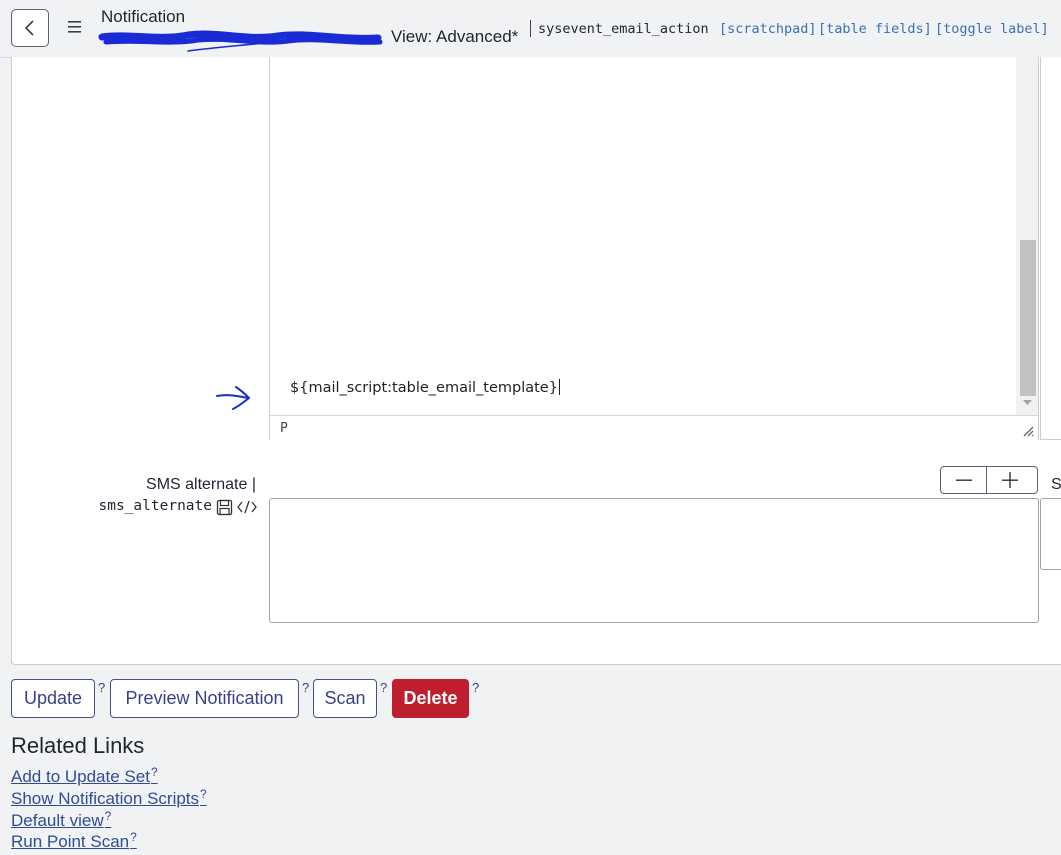 The height and width of the screenshot is (855, 1061). Describe the element at coordinates (768, 29) in the screenshot. I see `scratchpad-link: [scratchpad]` at that location.